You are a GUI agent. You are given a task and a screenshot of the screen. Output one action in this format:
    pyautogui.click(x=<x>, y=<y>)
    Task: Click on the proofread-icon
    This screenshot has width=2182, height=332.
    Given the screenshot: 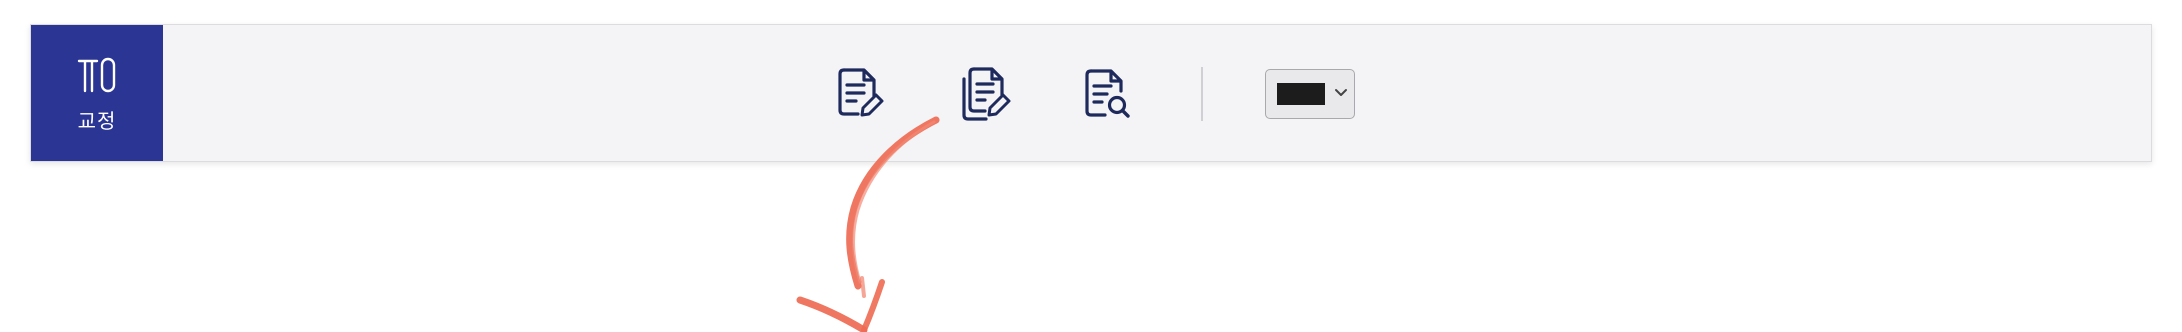 What is the action you would take?
    pyautogui.click(x=96, y=75)
    